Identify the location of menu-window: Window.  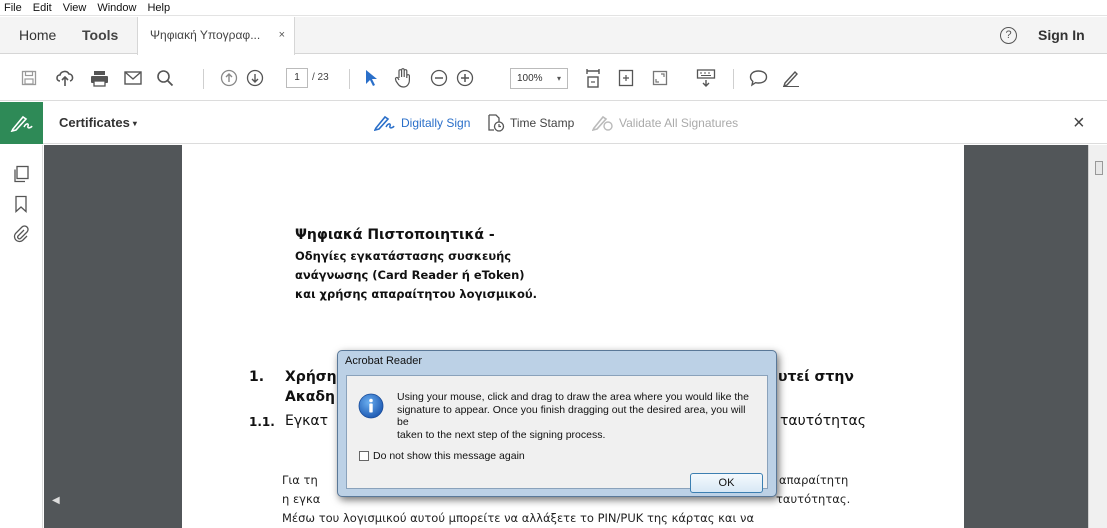
(116, 8).